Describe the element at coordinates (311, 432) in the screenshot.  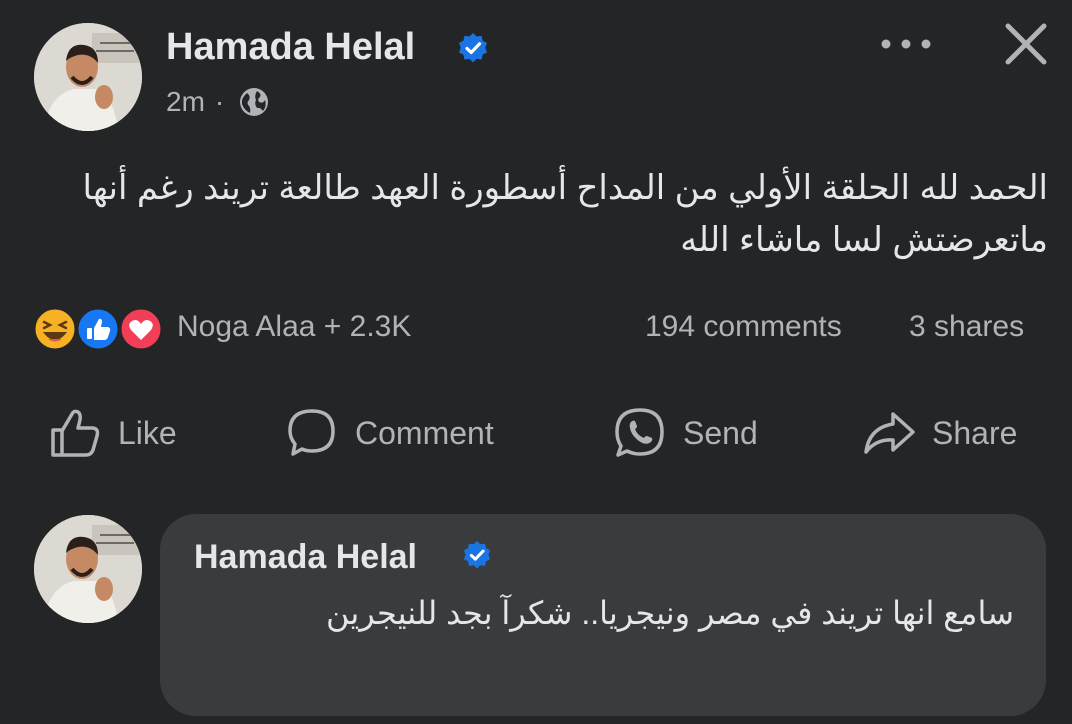
I see `comment-bubble-icon` at that location.